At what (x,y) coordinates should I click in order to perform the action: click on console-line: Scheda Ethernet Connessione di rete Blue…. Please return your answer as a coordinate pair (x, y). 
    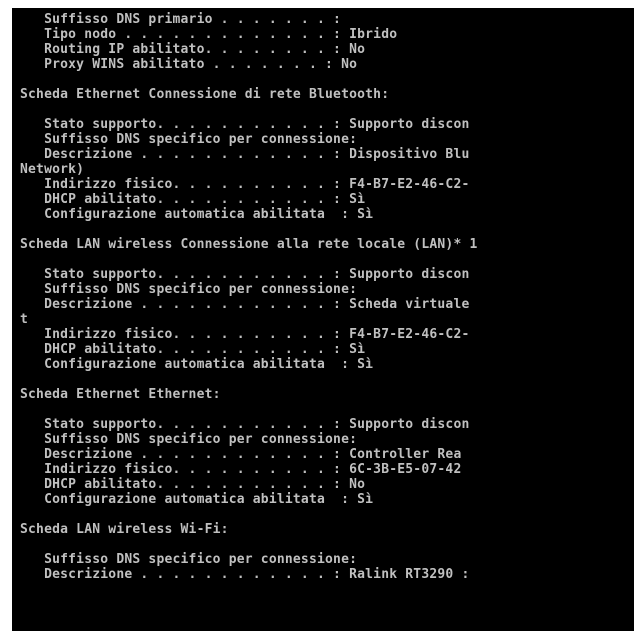
    Looking at the image, I should click on (205, 94).